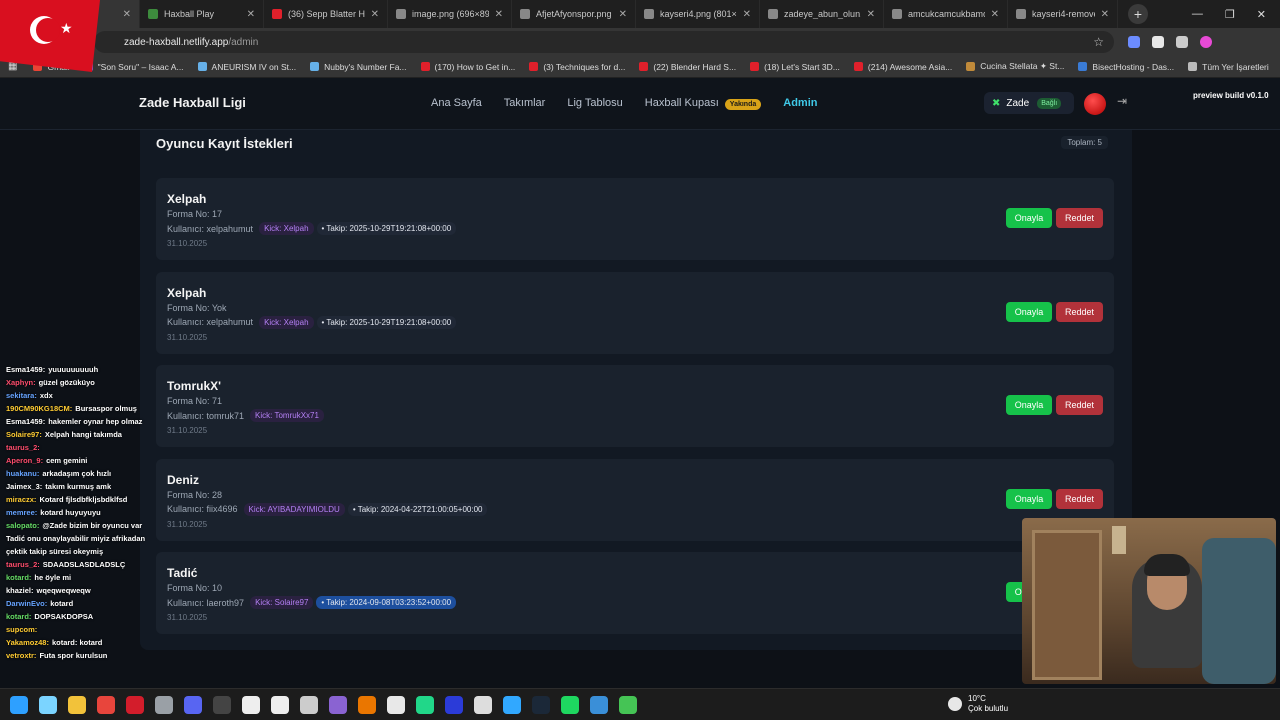  I want to click on chat-text: cem gemini, so click(67, 460).